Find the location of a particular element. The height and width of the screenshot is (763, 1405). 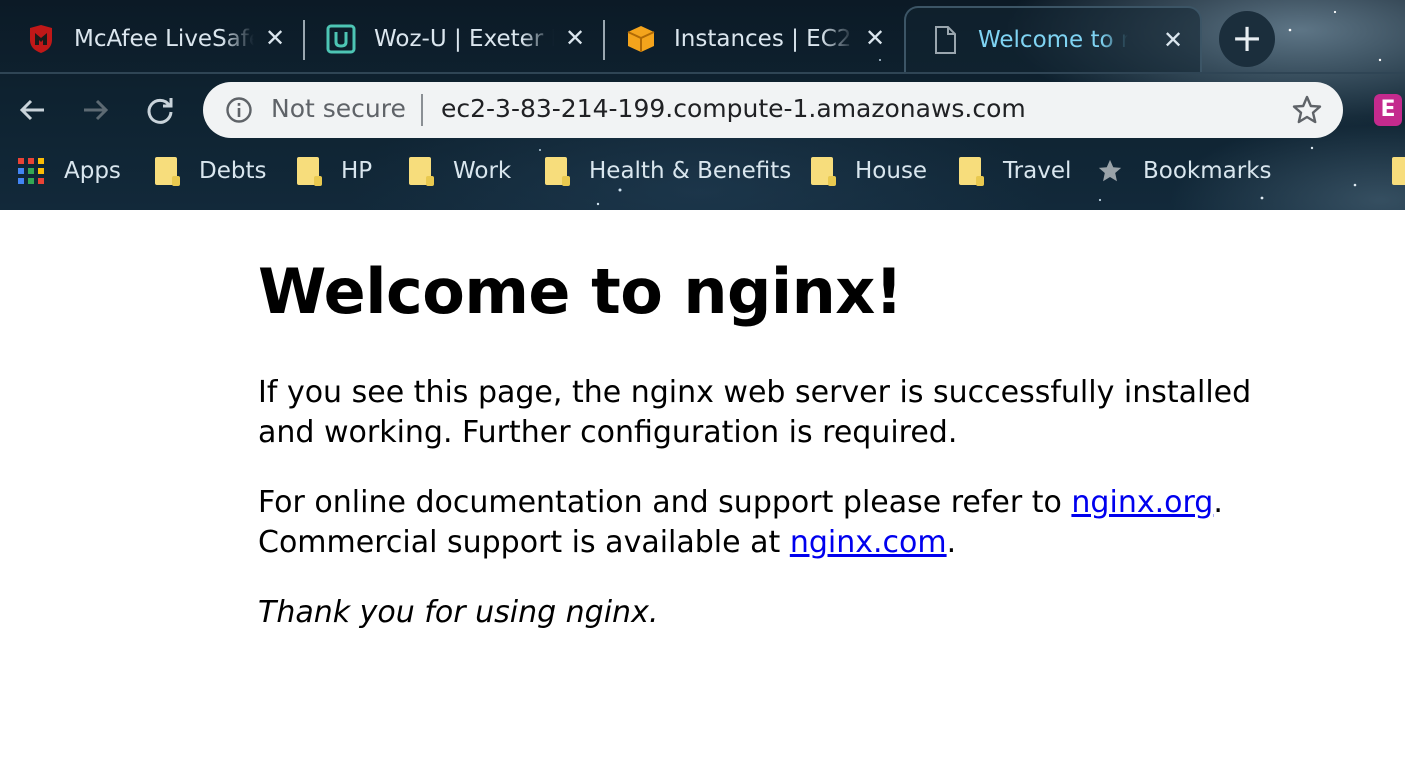

tab-title: McAfee LiveSafe is located at coordinates (164, 39).